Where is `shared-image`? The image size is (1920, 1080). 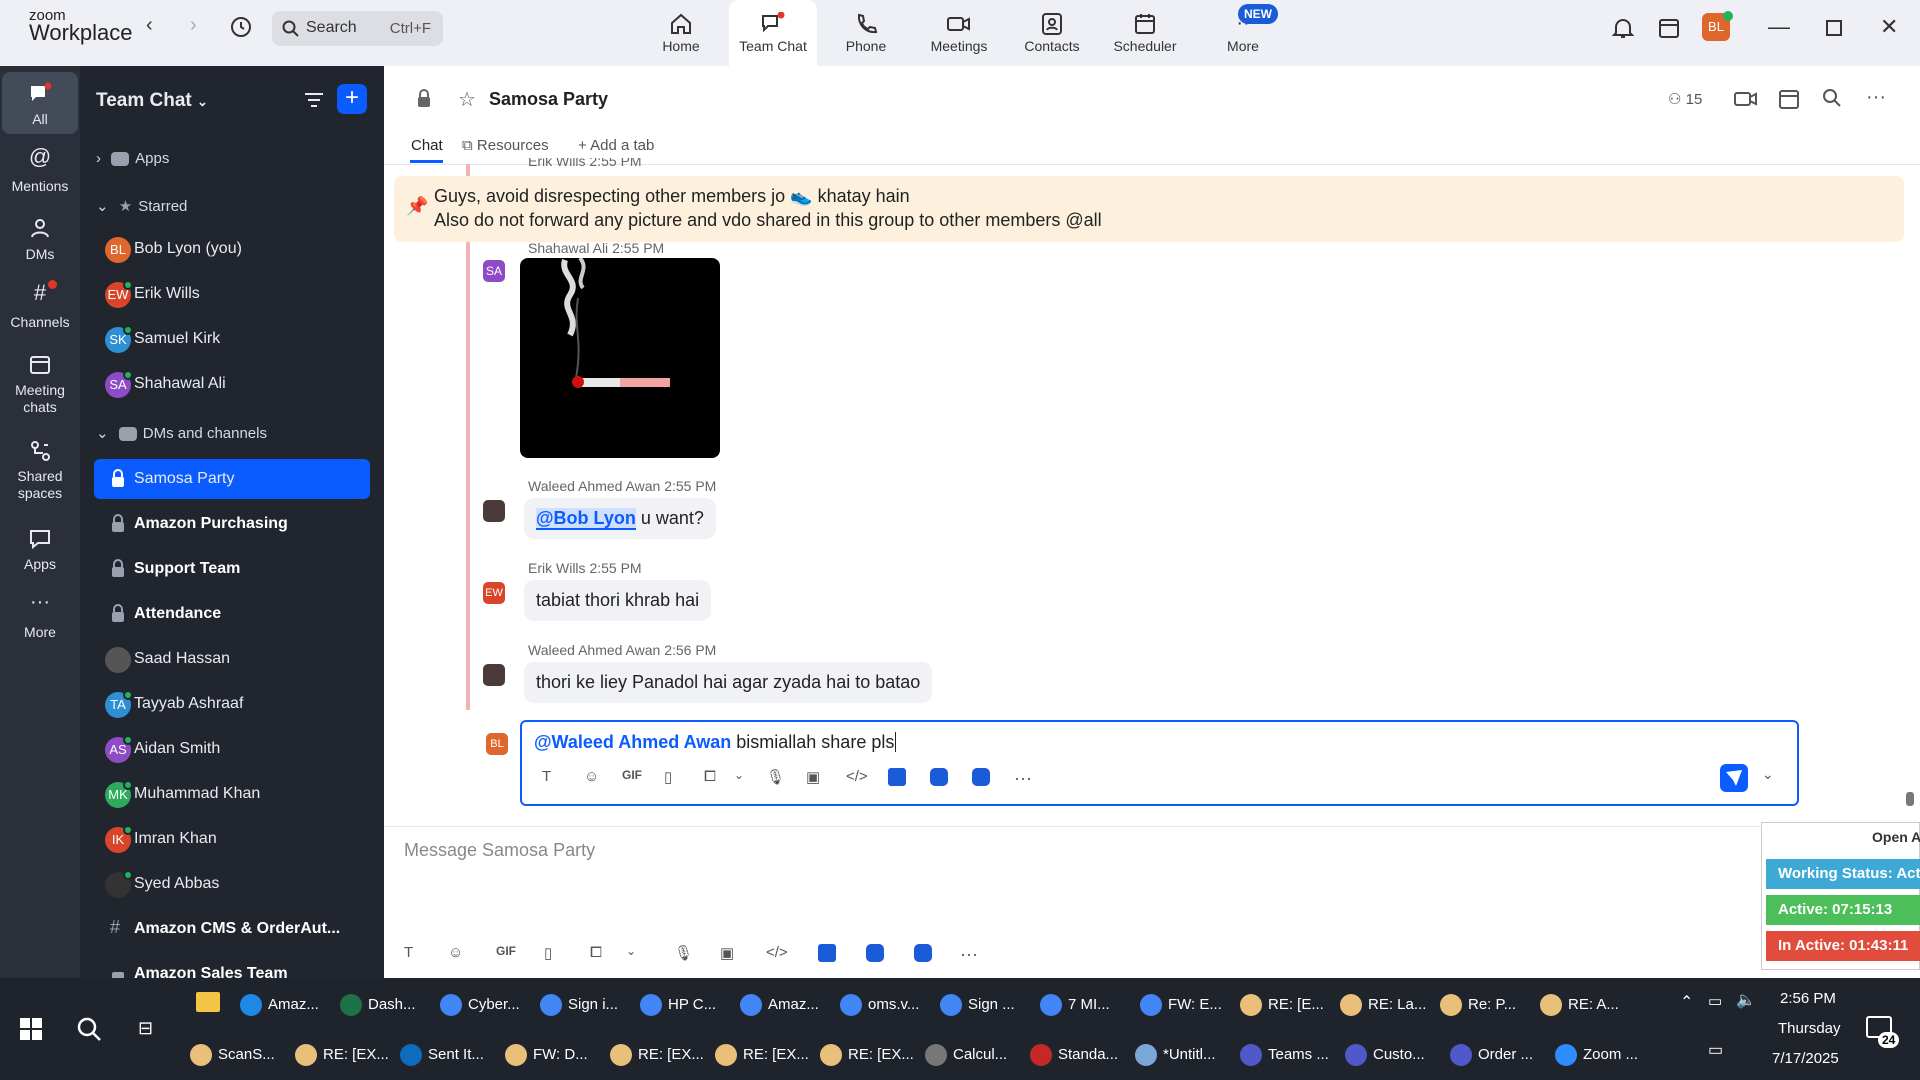
shared-image is located at coordinates (620, 358).